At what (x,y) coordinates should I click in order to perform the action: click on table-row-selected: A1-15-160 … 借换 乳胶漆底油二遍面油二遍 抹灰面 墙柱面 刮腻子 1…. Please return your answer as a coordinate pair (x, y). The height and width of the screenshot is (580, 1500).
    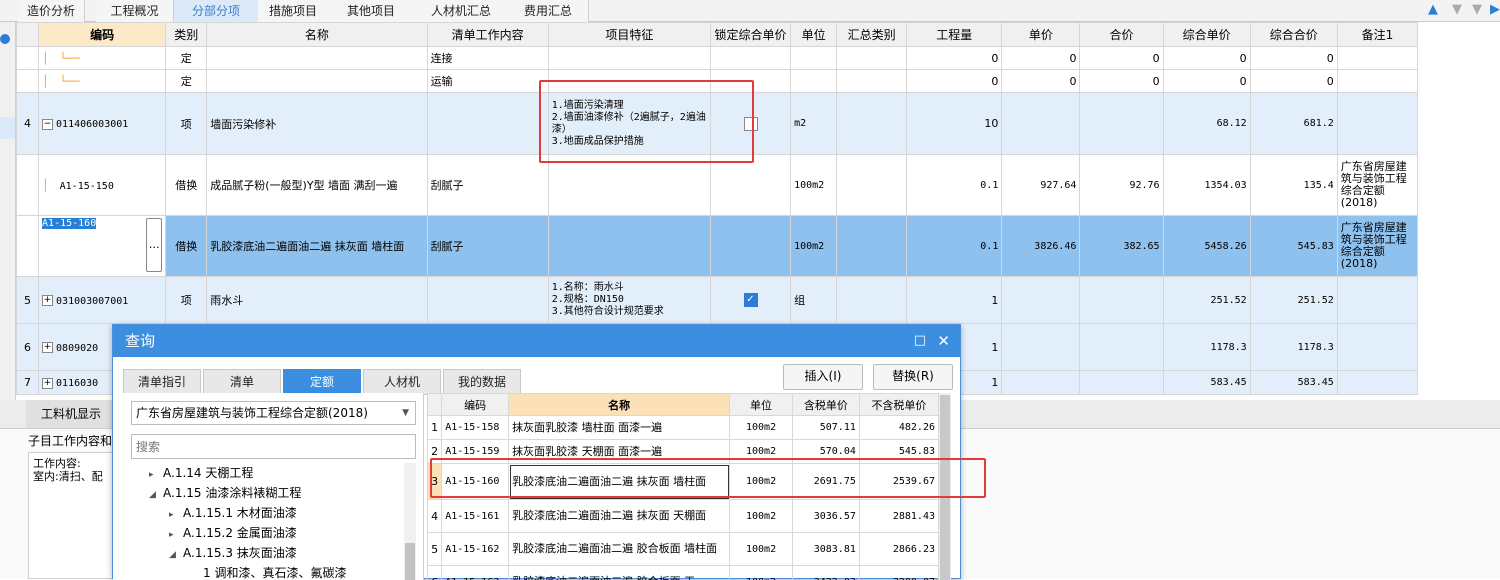
    Looking at the image, I should click on (717, 246).